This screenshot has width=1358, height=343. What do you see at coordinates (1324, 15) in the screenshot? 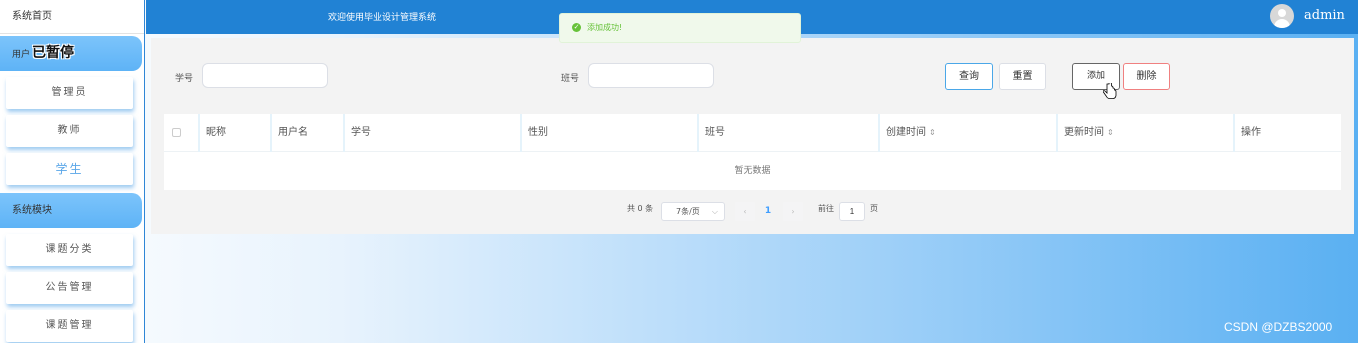
I see `username: admin` at bounding box center [1324, 15].